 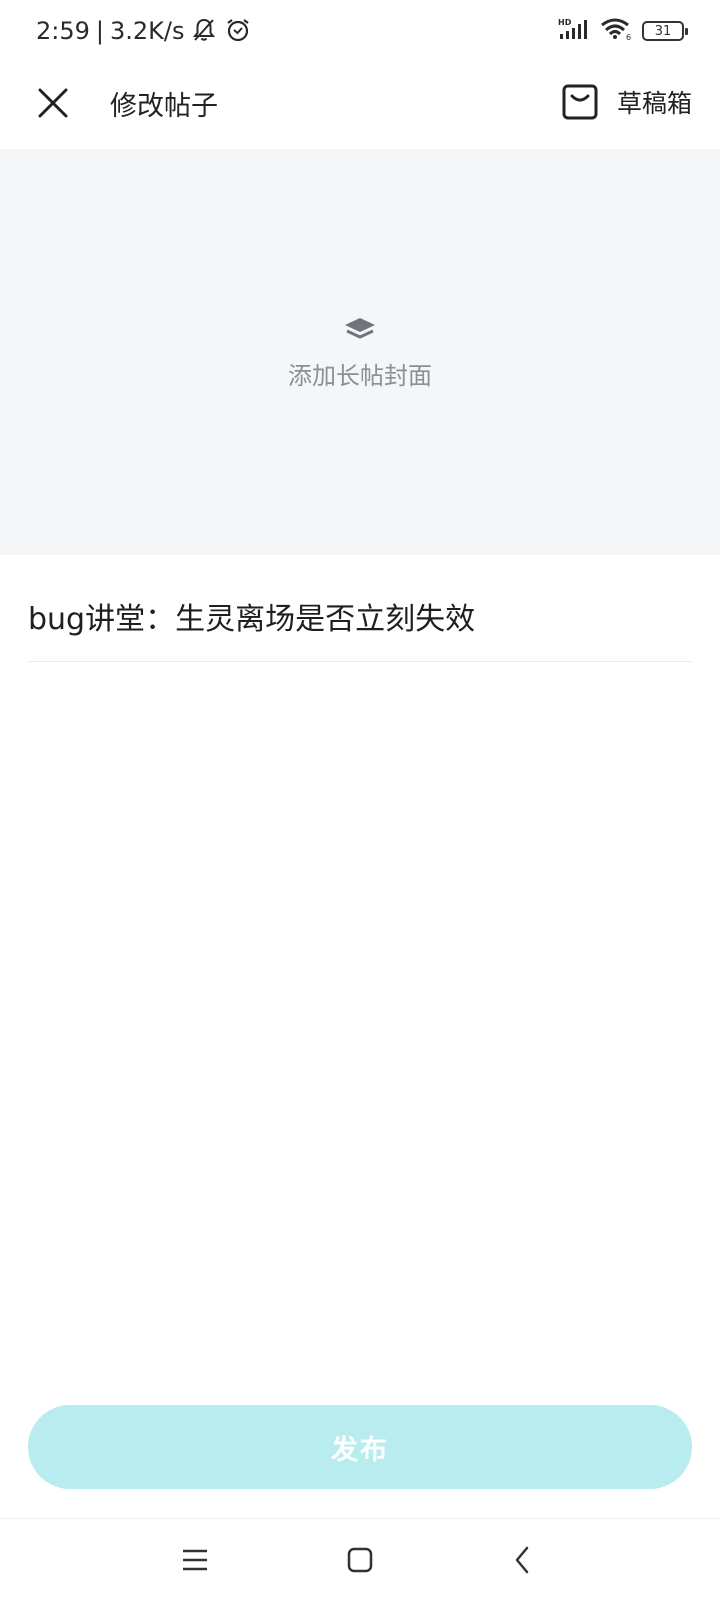 I want to click on status-left: 2:59 | 3.2K/s, so click(x=144, y=31).